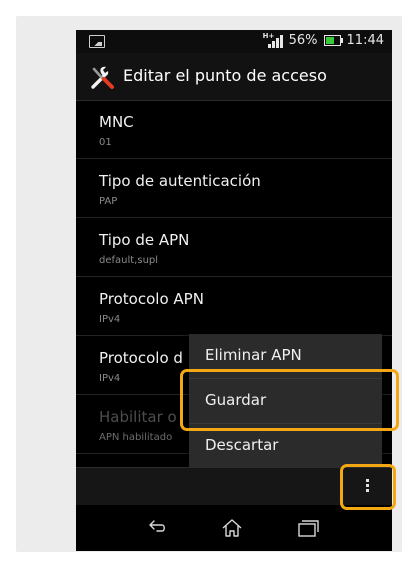 The height and width of the screenshot is (570, 417). What do you see at coordinates (236, 400) in the screenshot?
I see `menu-item-label: Guardar` at bounding box center [236, 400].